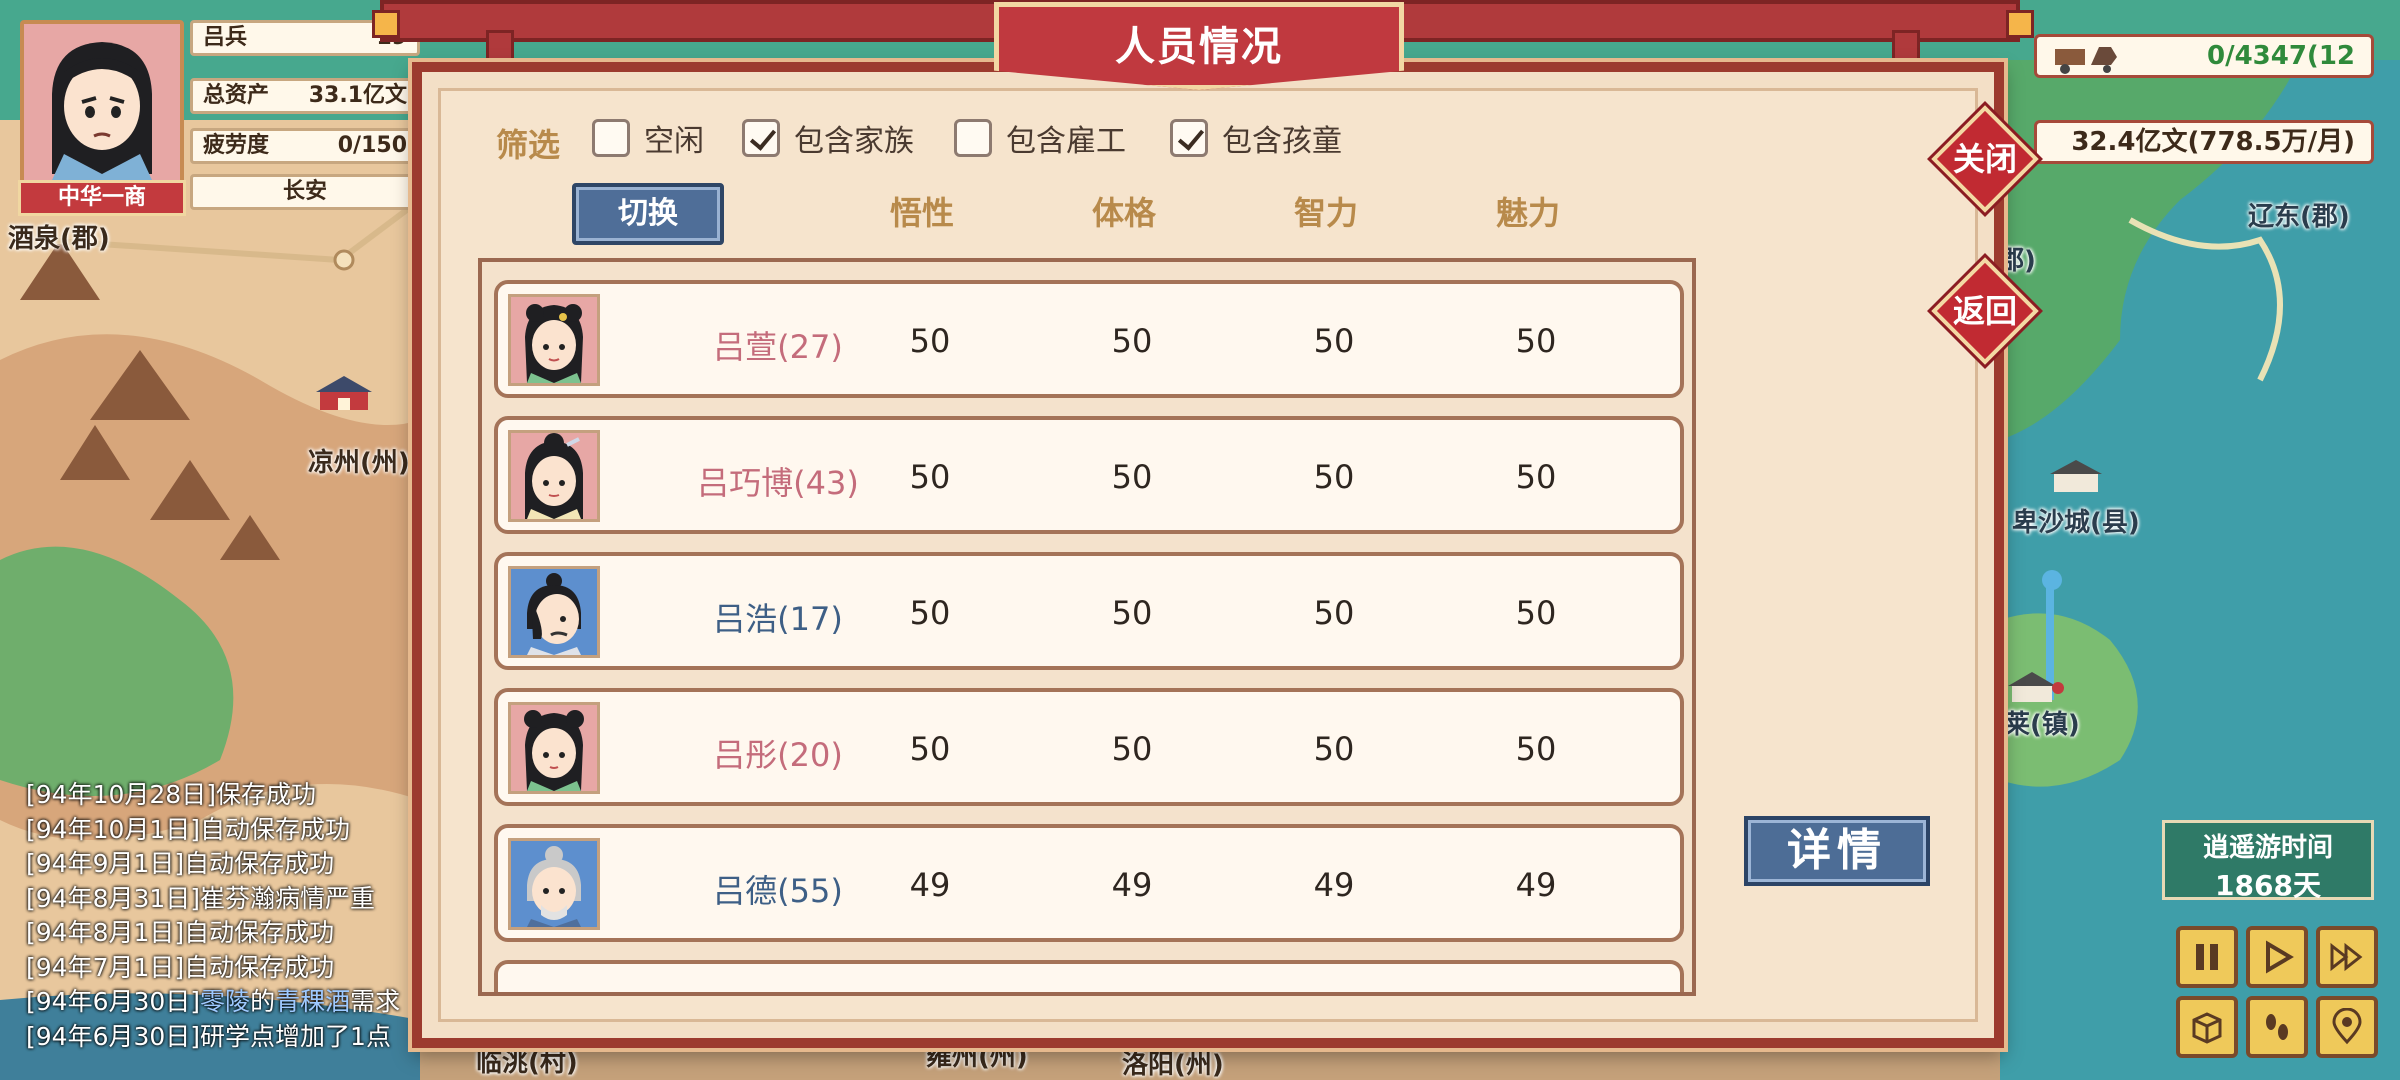 This screenshot has height=1080, width=2400. Describe the element at coordinates (305, 146) in the screenshot. I see `fatigue-box: 疲劳度 0/150` at that location.